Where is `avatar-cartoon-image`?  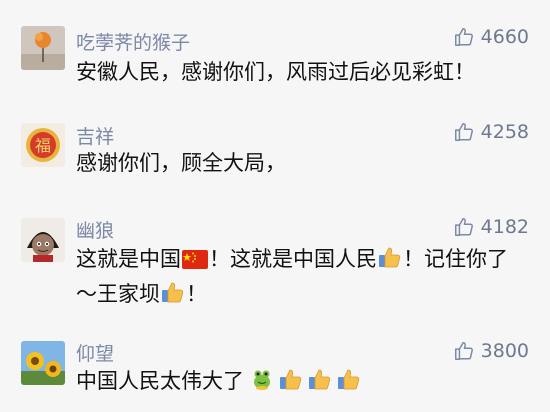 avatar-cartoon-image is located at coordinates (43, 240).